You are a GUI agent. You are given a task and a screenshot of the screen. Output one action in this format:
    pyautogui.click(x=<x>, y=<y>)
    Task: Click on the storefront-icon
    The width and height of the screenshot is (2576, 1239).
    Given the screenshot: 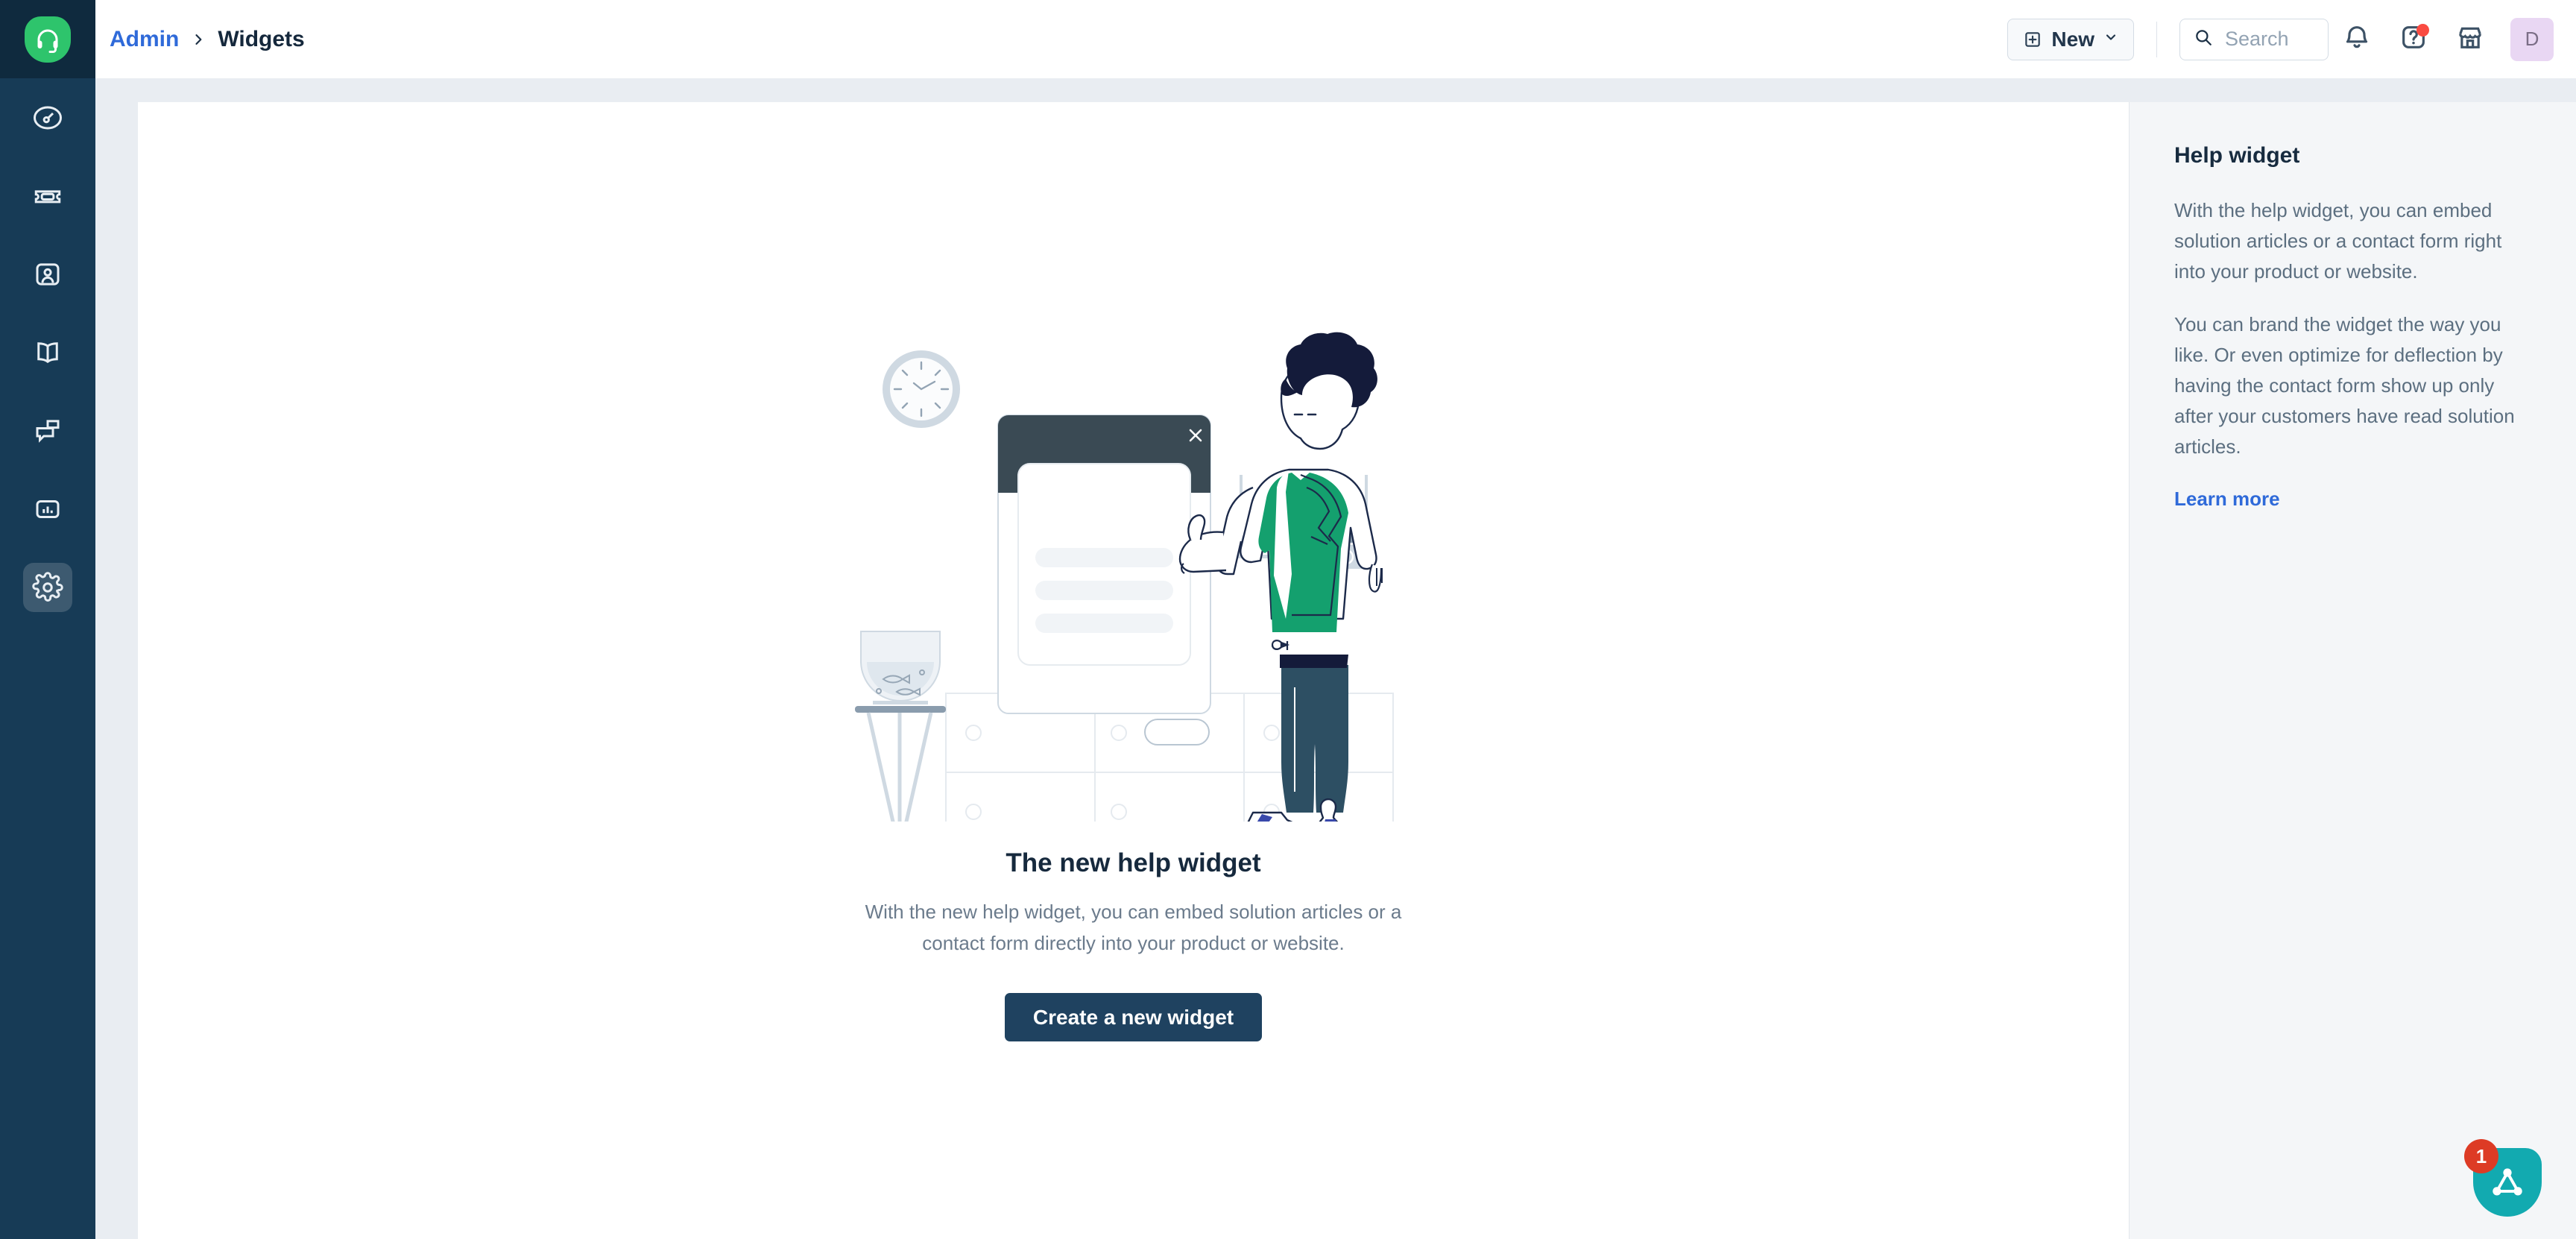 What is the action you would take?
    pyautogui.click(x=2470, y=39)
    